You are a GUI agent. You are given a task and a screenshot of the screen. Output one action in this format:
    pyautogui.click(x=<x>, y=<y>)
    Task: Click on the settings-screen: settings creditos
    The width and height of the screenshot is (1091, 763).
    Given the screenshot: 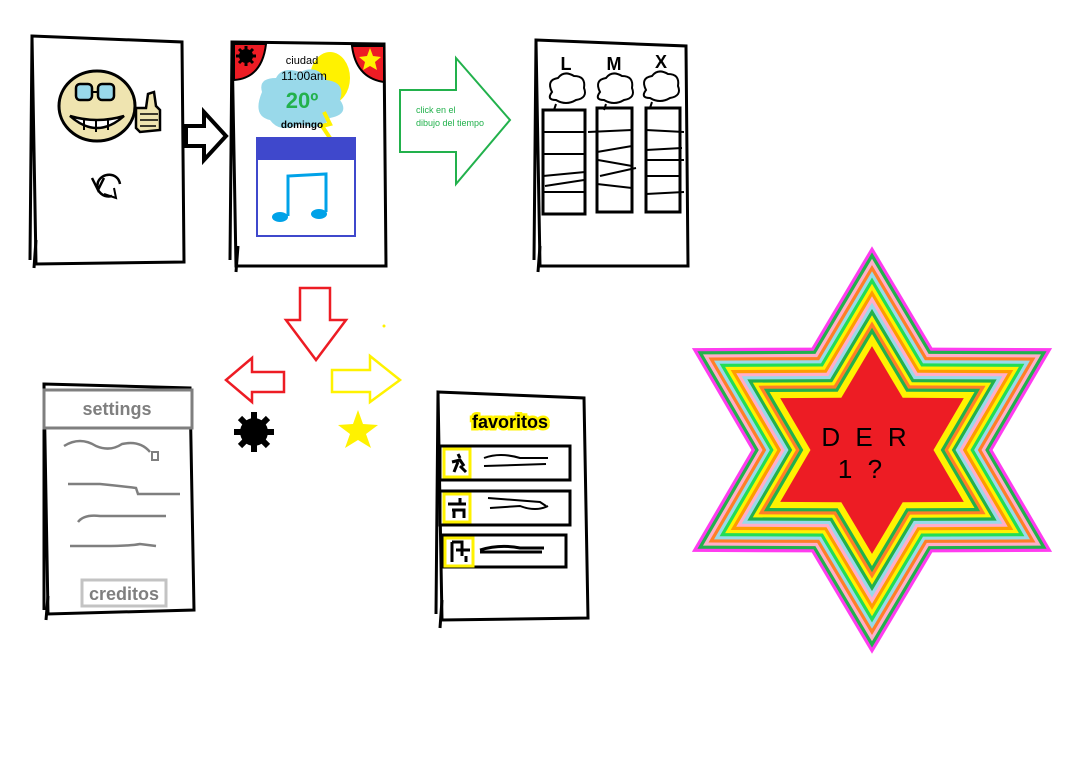 What is the action you would take?
    pyautogui.click(x=119, y=501)
    